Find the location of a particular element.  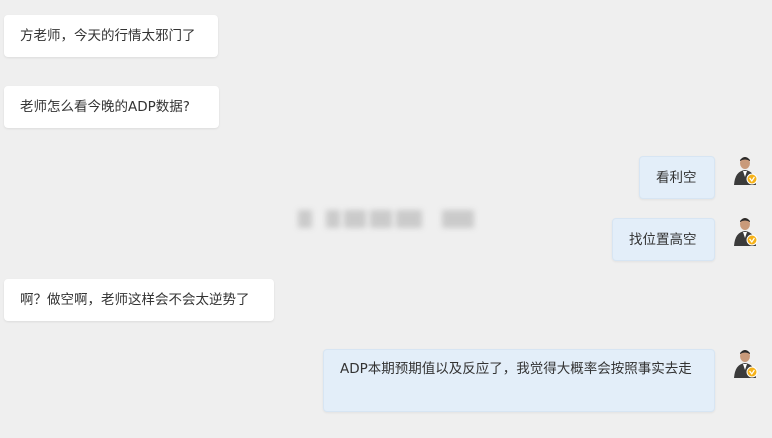

message-text: 啊？做空啊，老师这样会不会太逆势了 is located at coordinates (135, 300).